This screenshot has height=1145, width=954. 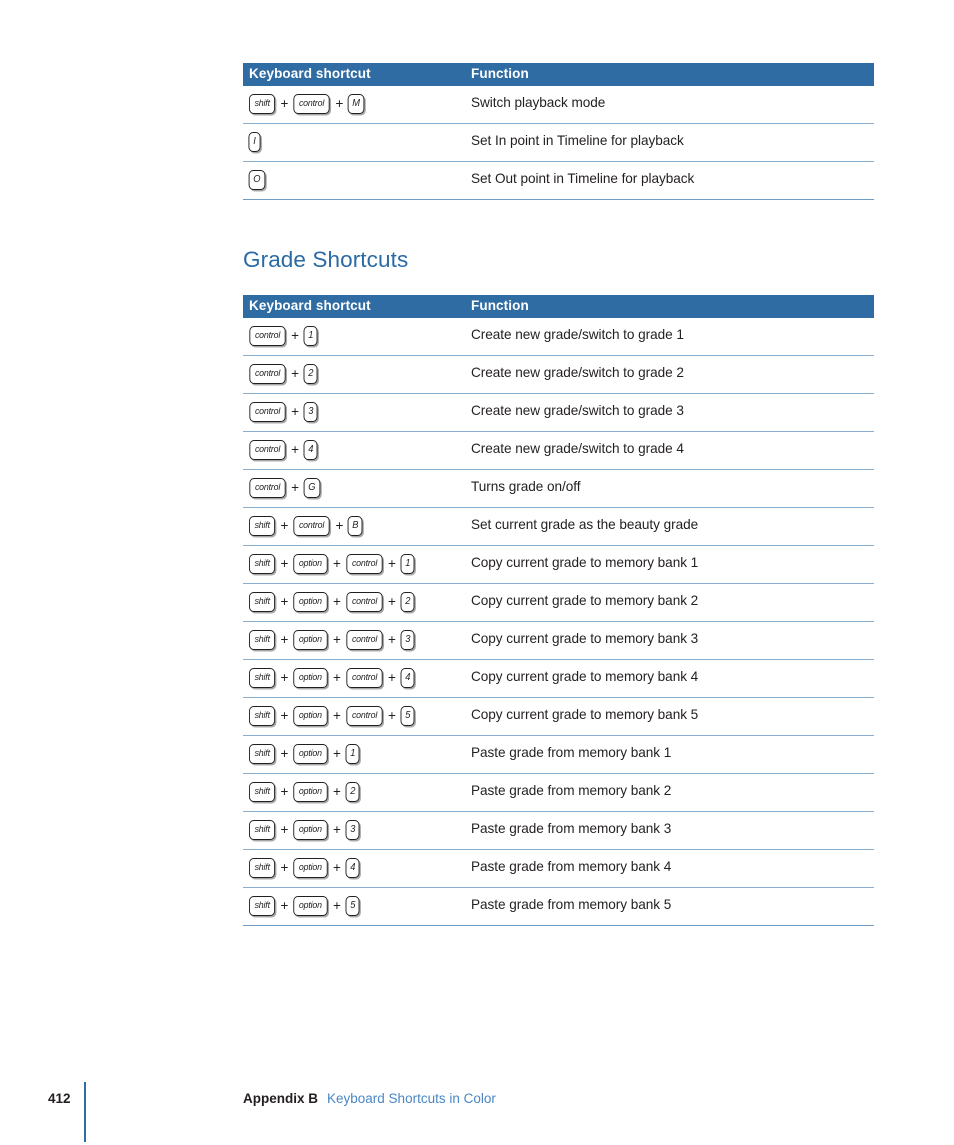 What do you see at coordinates (350, 336) in the screenshot?
I see `key-combination: control +1` at bounding box center [350, 336].